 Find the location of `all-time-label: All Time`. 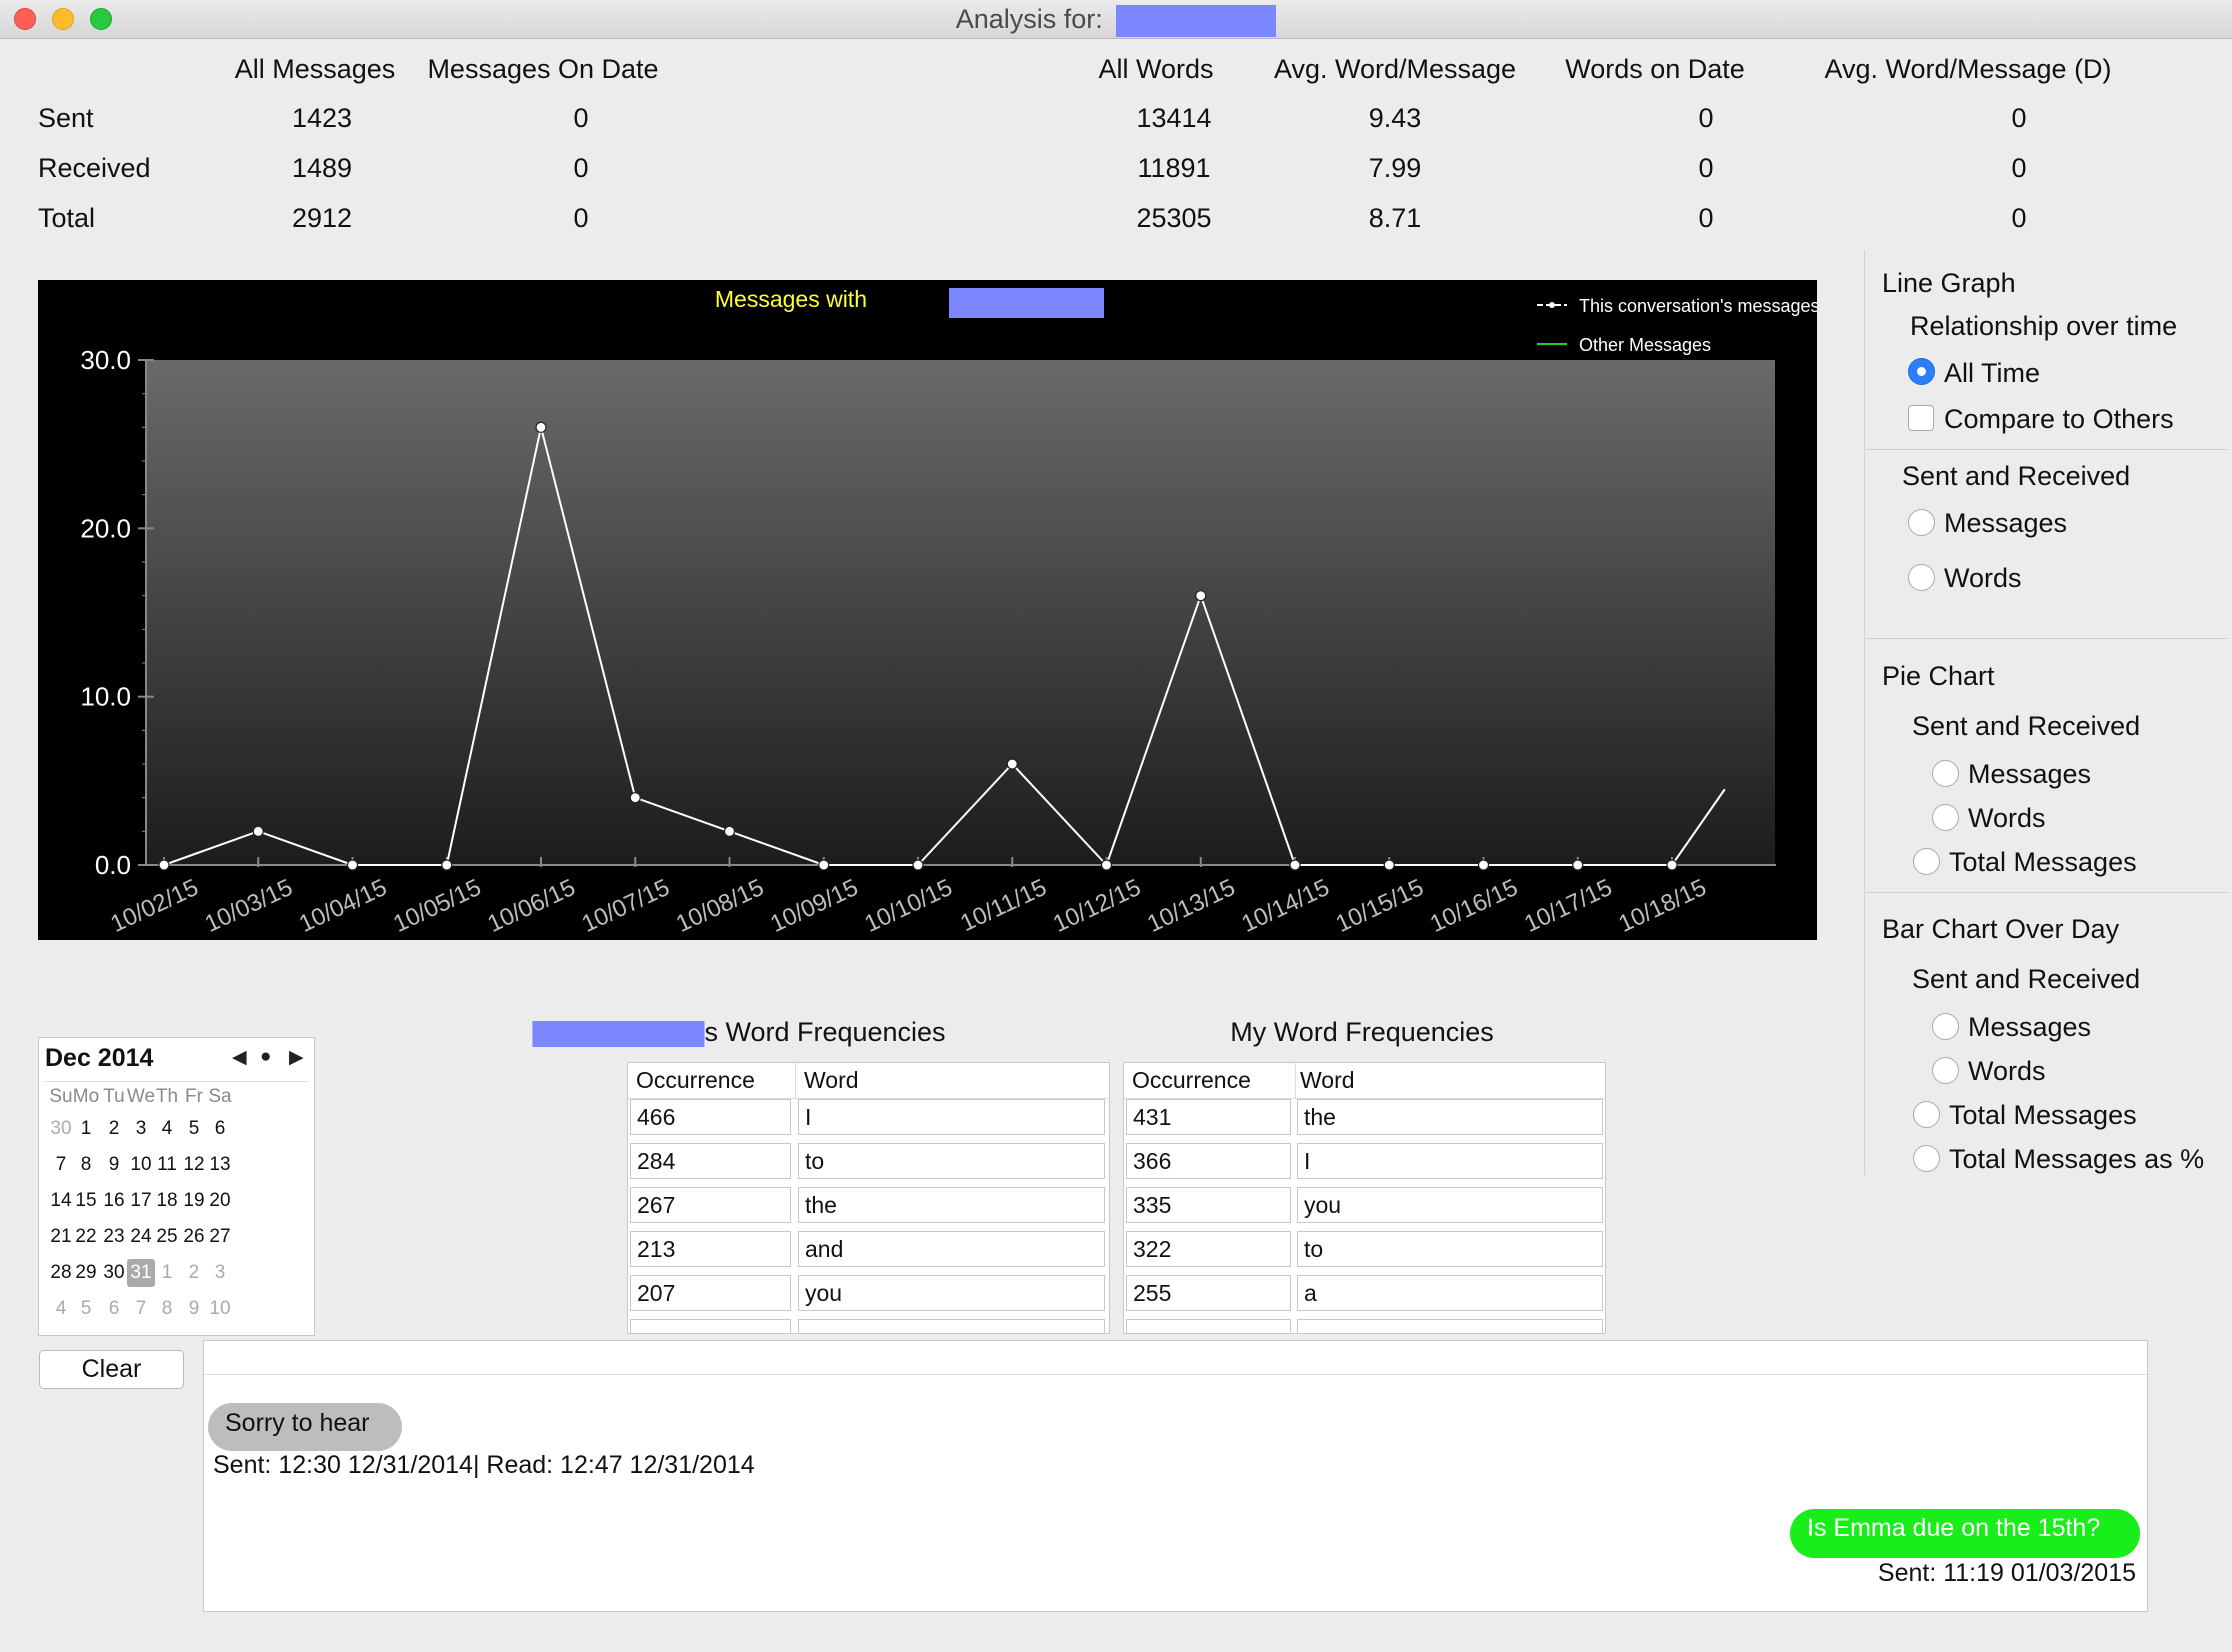

all-time-label: All Time is located at coordinates (1992, 373).